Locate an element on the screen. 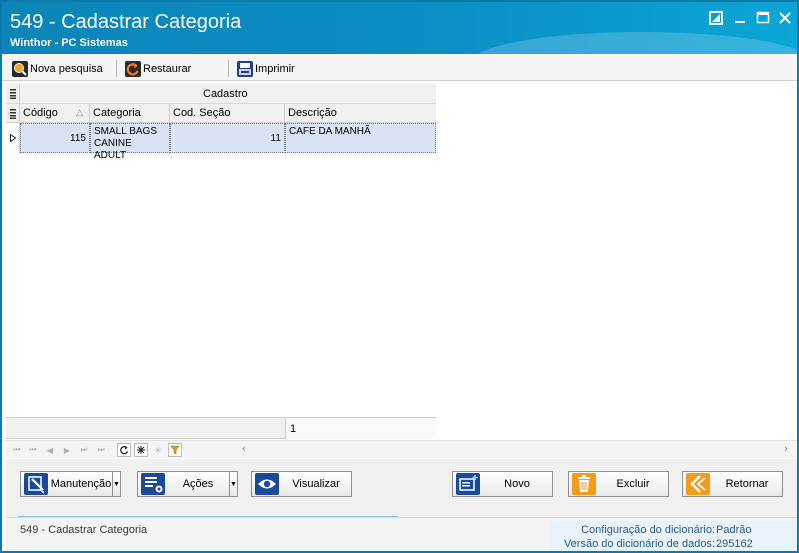 Image resolution: width=799 pixels, height=553 pixels. manutencao-label: Manutenção is located at coordinates (81, 484).